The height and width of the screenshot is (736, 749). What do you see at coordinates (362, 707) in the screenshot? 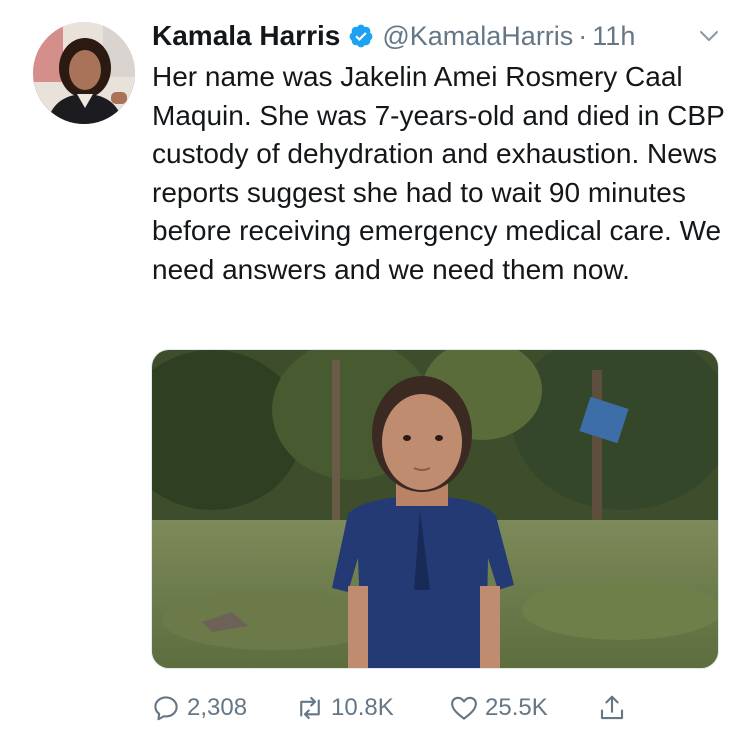
I see `retweet-count: 10.8K` at bounding box center [362, 707].